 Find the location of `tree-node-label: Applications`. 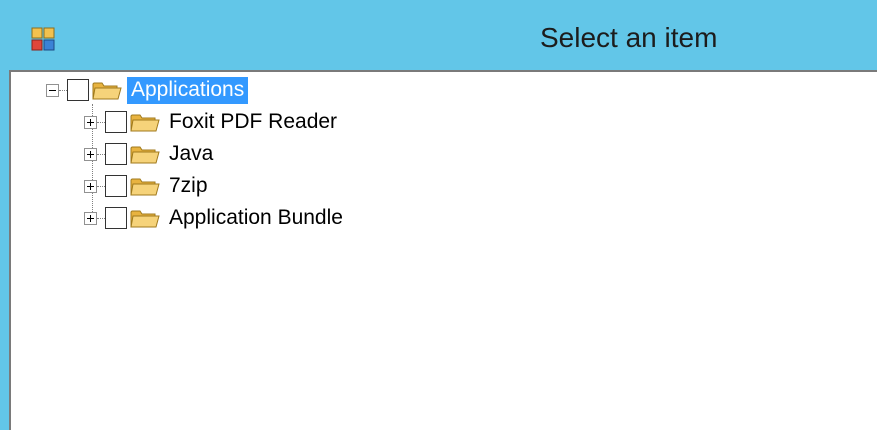

tree-node-label: Applications is located at coordinates (188, 90).